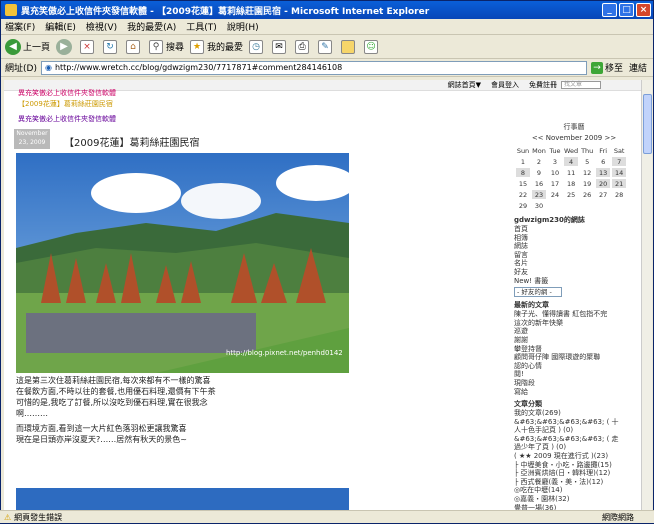 Image resolution: width=654 pixels, height=524 pixels. Describe the element at coordinates (574, 314) in the screenshot. I see `recent-article-link: 陳子光、懂得讀書 紅包指不完` at that location.